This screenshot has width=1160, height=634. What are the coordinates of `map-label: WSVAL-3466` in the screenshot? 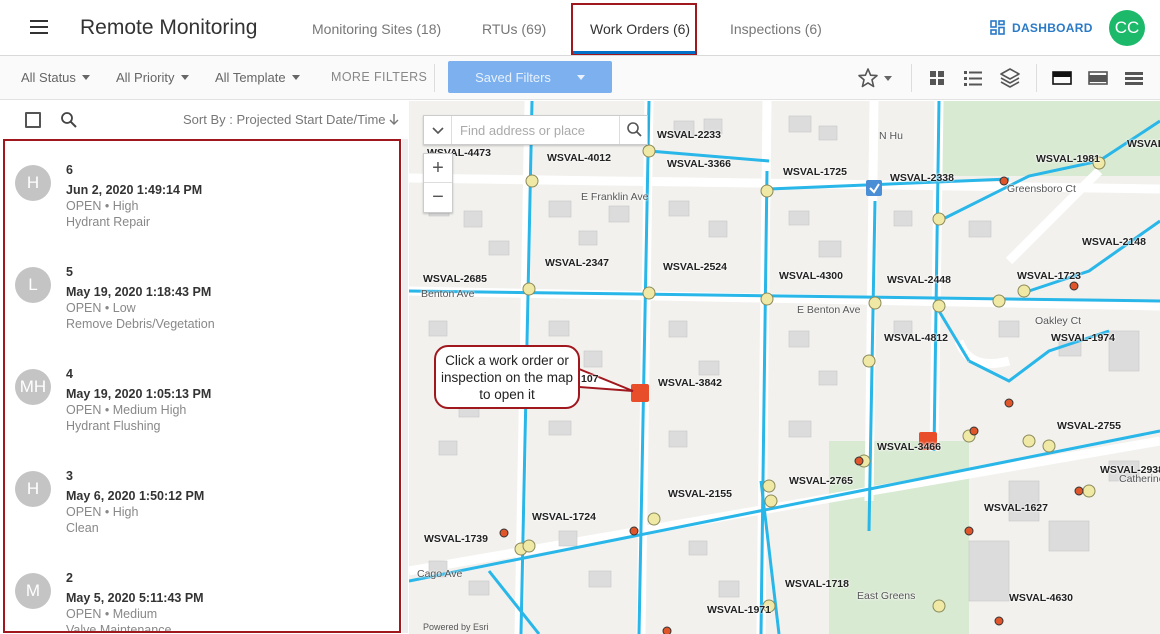 It's located at (909, 447).